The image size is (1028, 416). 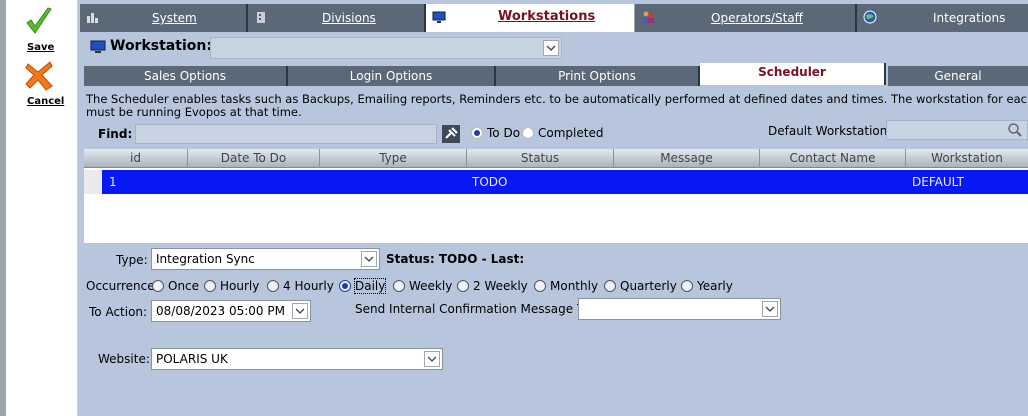 I want to click on tab-divisions-label: Divisions, so click(x=349, y=18).